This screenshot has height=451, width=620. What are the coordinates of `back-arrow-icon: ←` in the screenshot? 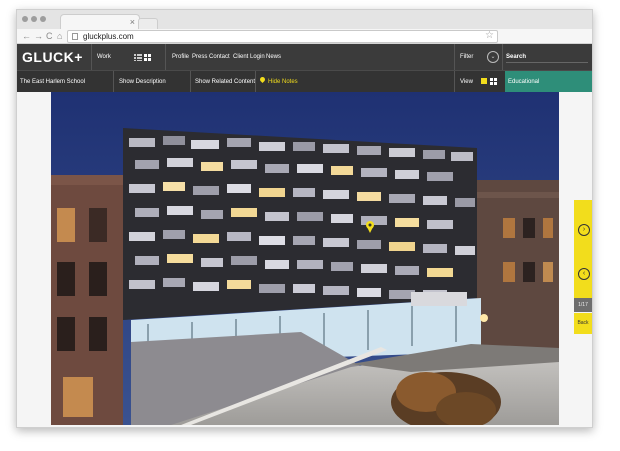 It's located at (26, 36).